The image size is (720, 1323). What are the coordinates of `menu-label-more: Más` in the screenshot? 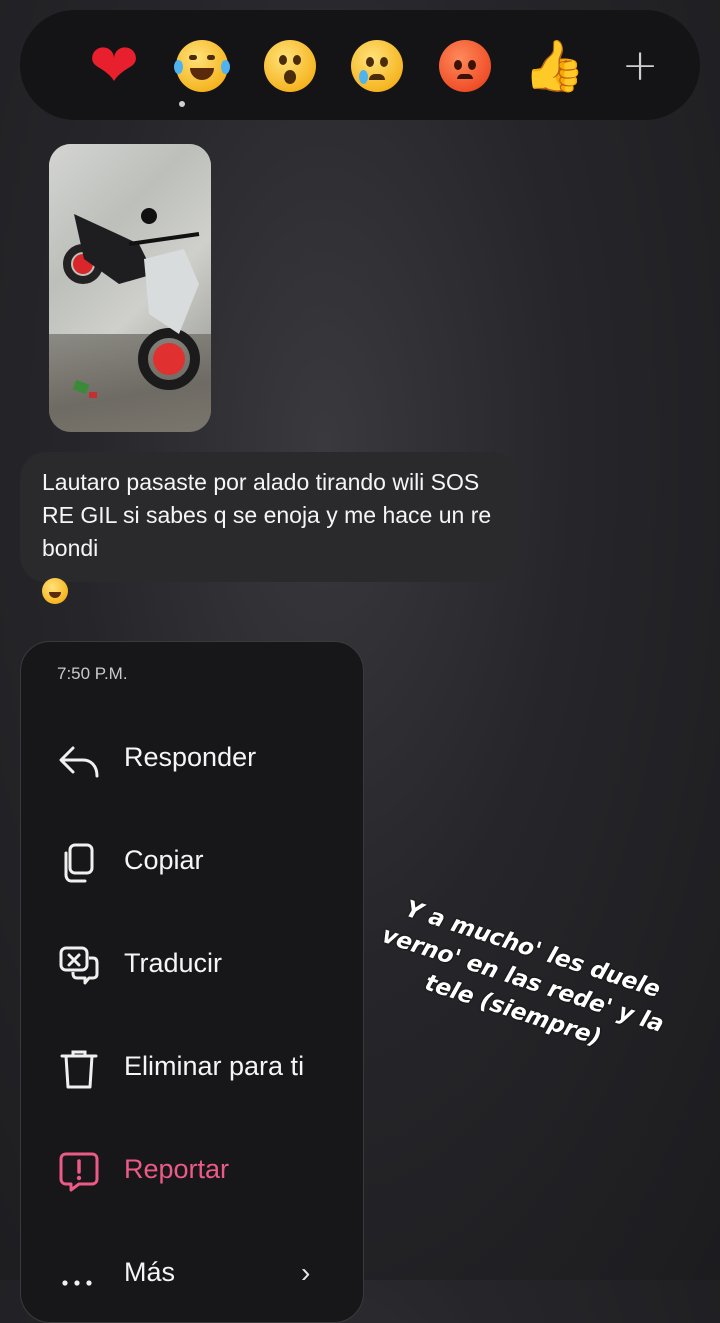 It's located at (150, 1272).